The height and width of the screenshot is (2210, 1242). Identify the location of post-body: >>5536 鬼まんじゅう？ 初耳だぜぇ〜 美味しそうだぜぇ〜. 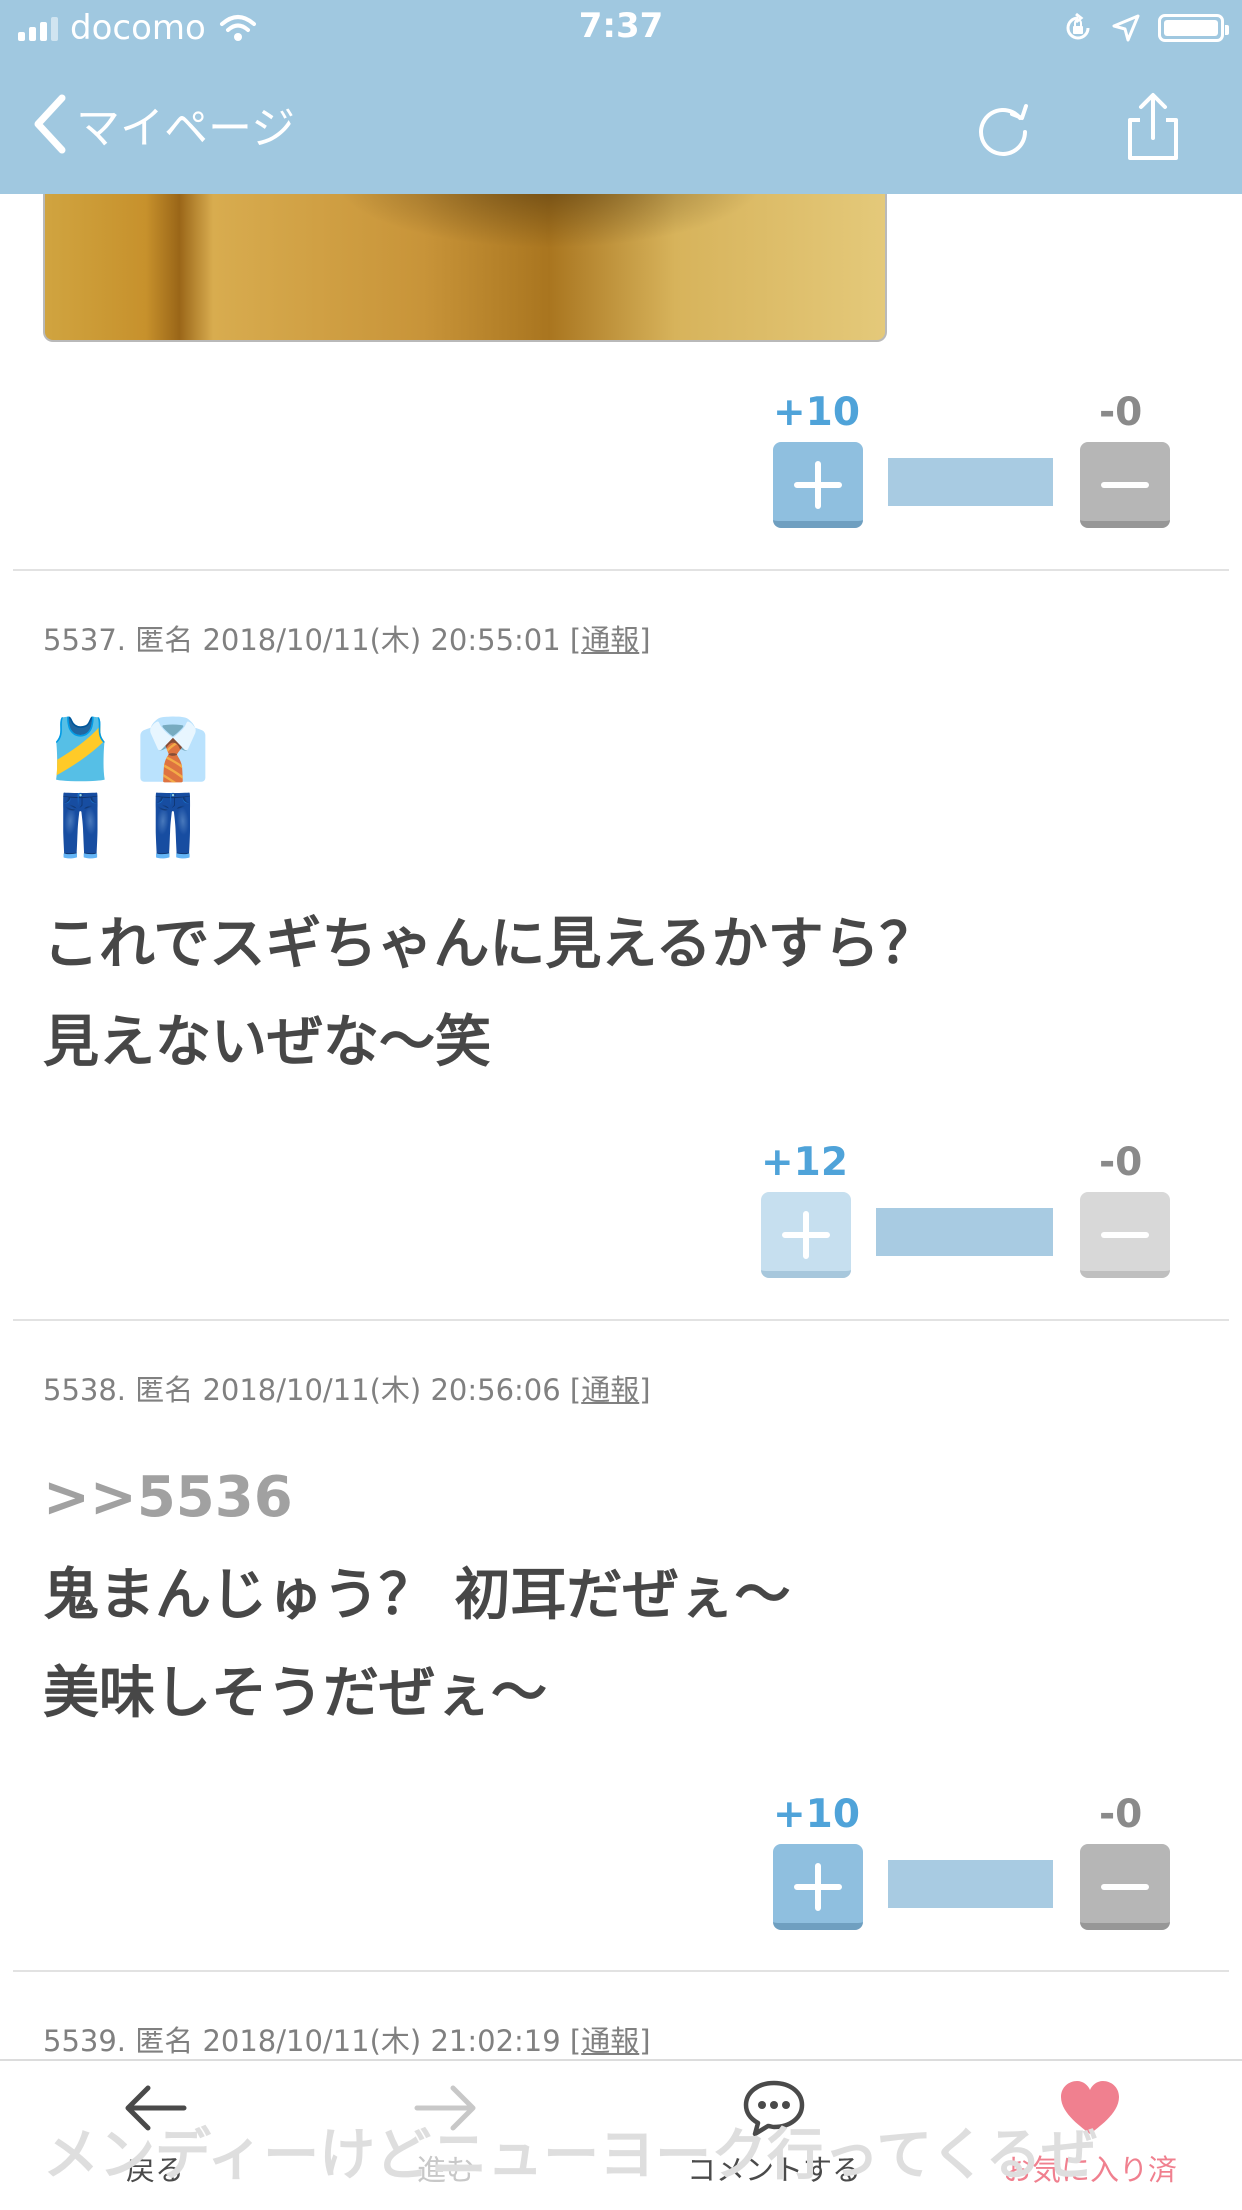
(417, 1596).